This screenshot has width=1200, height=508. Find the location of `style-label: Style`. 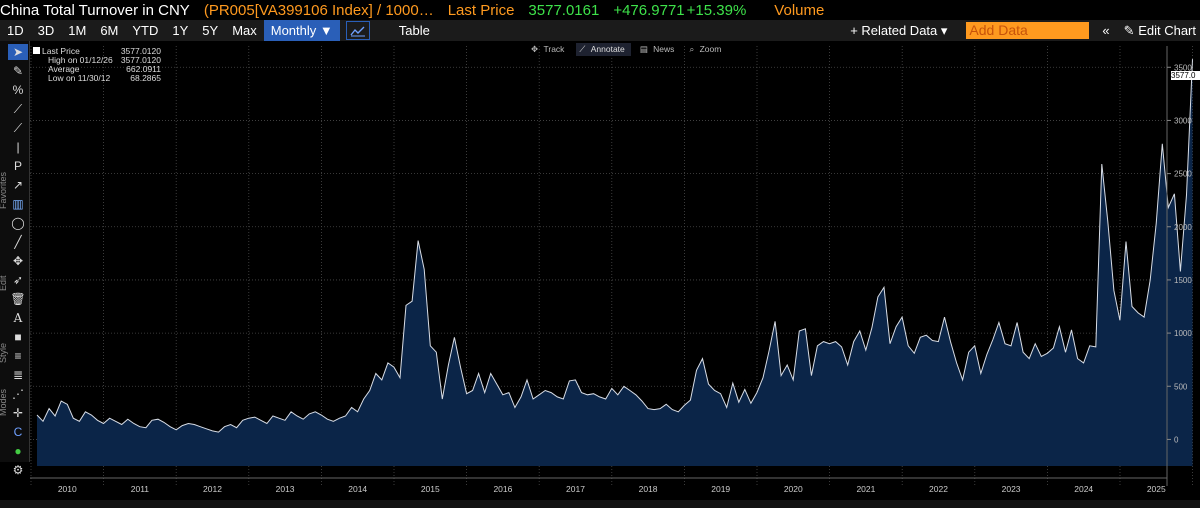

style-label: Style is located at coordinates (4, 352).